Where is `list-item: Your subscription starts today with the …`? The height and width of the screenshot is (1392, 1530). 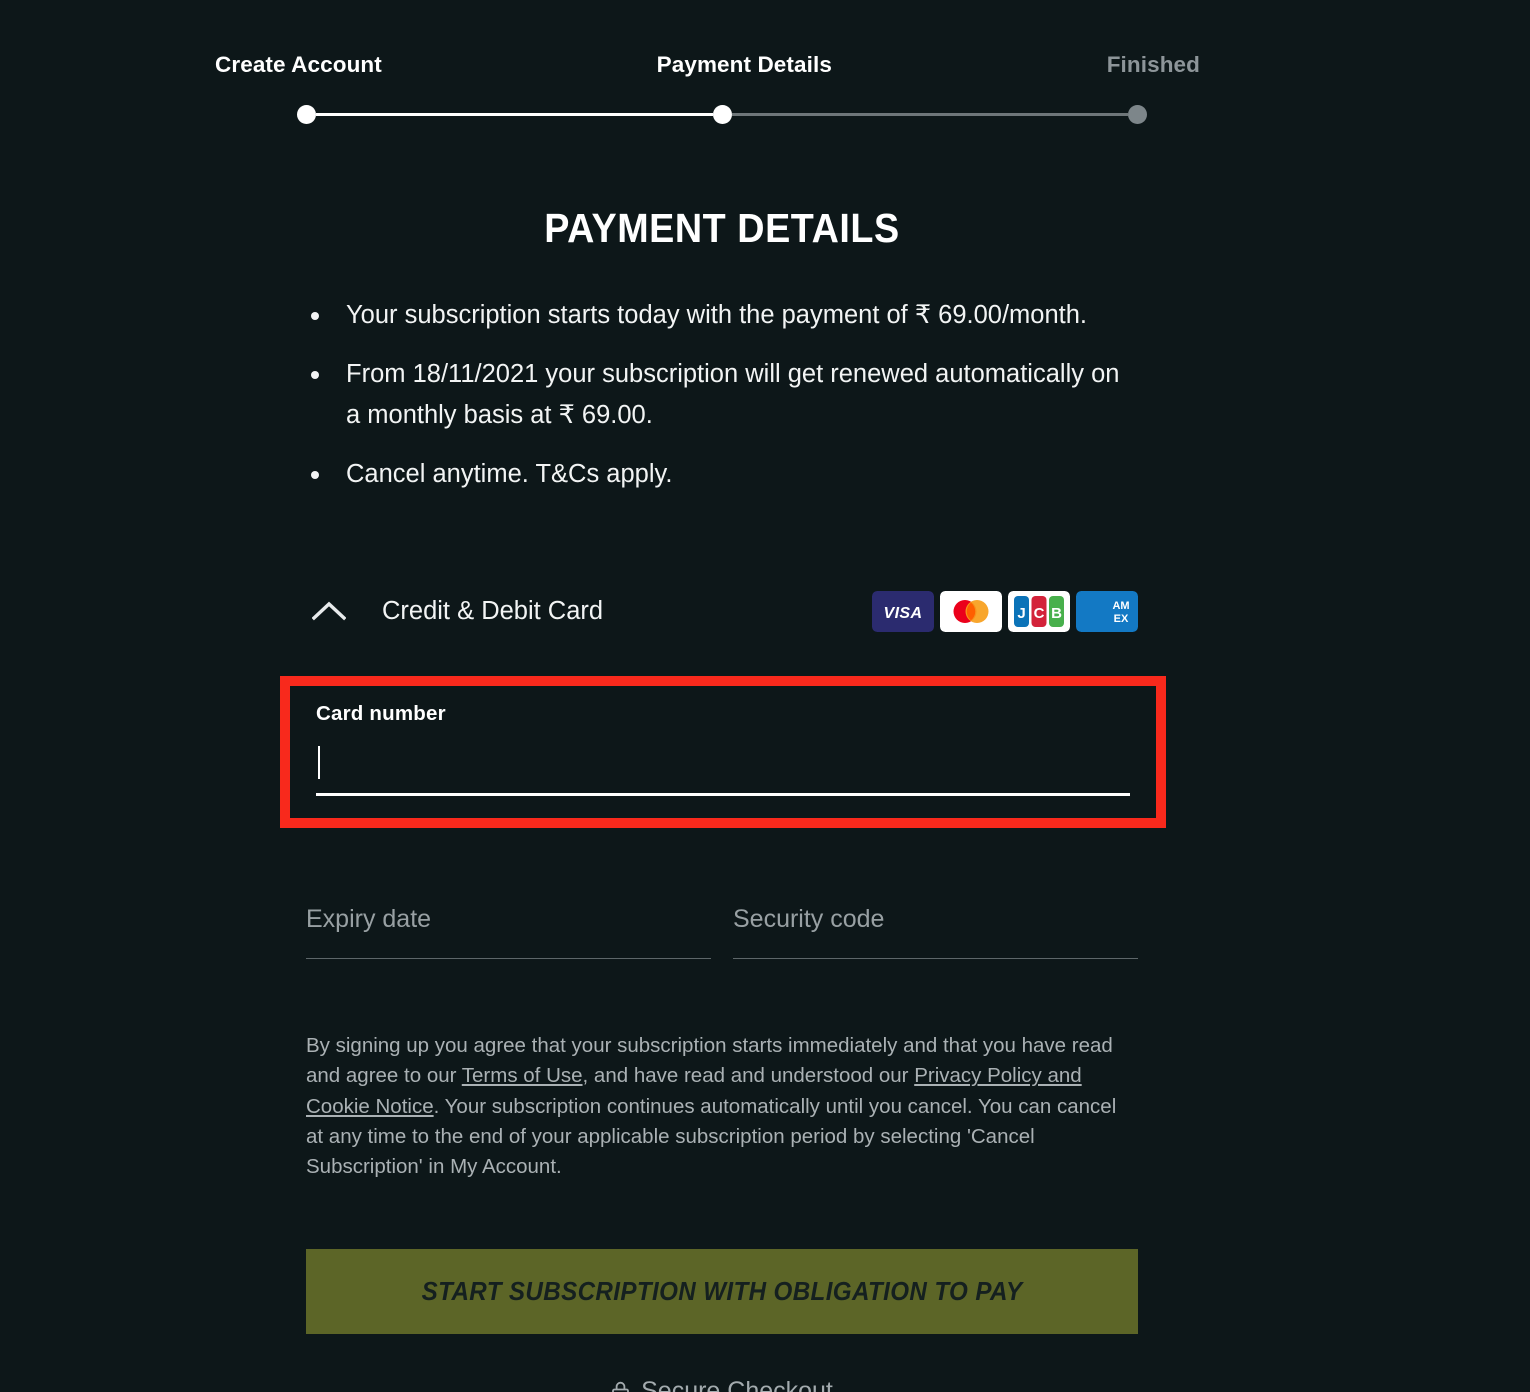 list-item: Your subscription starts today with the … is located at coordinates (722, 315).